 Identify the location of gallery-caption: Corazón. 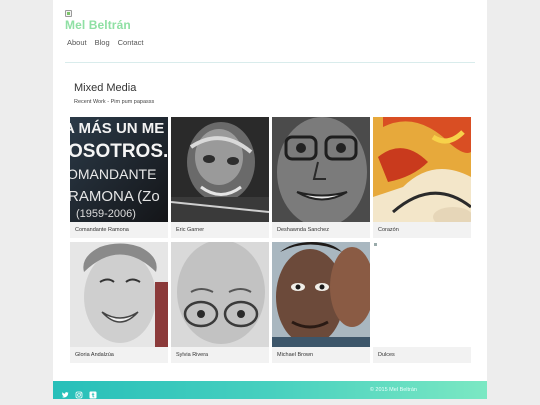
(388, 230).